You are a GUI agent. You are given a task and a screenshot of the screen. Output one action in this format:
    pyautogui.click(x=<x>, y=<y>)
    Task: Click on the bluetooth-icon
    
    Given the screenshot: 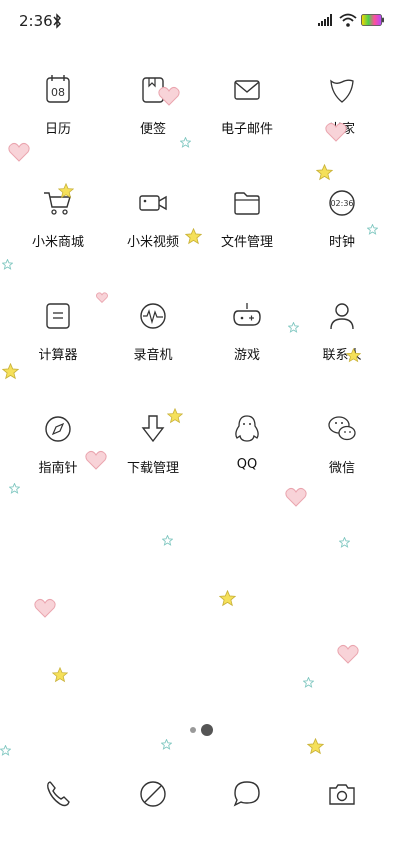 What is the action you would take?
    pyautogui.click(x=57, y=21)
    